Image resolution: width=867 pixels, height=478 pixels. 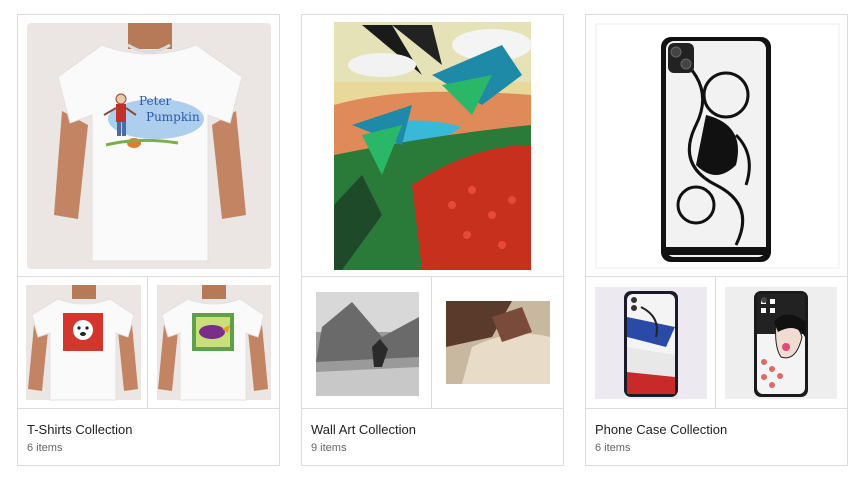 I want to click on collection-title: T-Shirts Collection, so click(x=79, y=429).